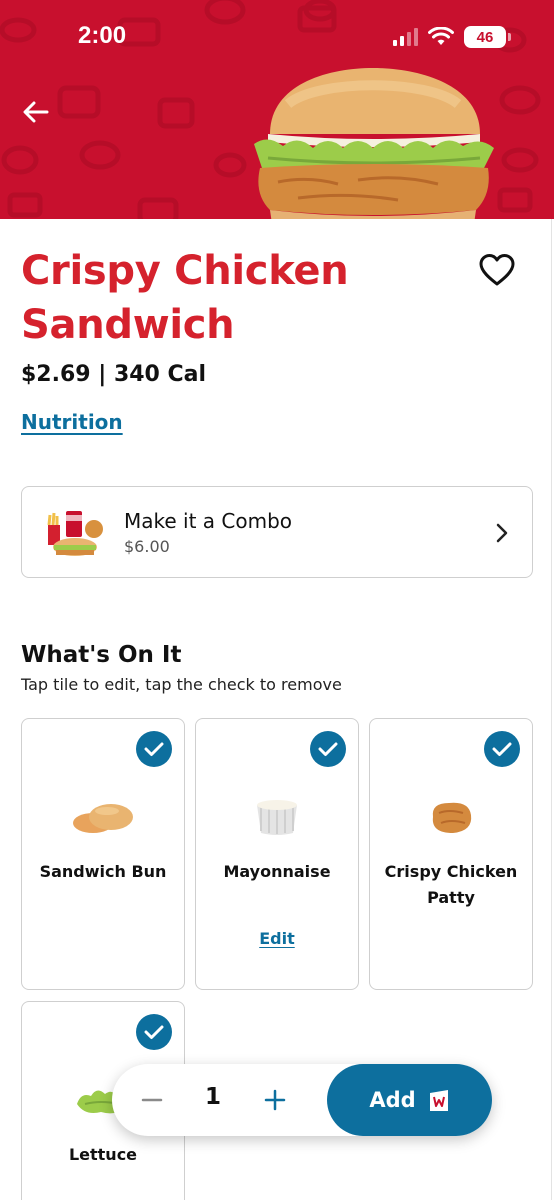  What do you see at coordinates (103, 1154) in the screenshot?
I see `ingredient-label: Lettuce` at bounding box center [103, 1154].